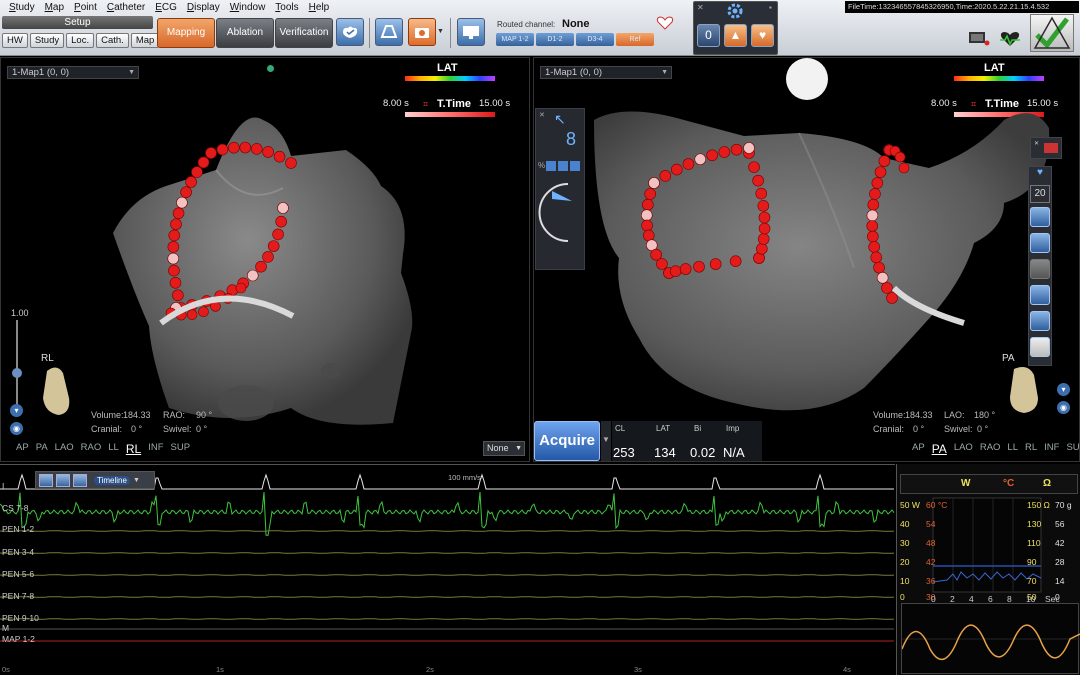  What do you see at coordinates (245, 33) in the screenshot?
I see `ablation-mode-button: Ablation` at bounding box center [245, 33].